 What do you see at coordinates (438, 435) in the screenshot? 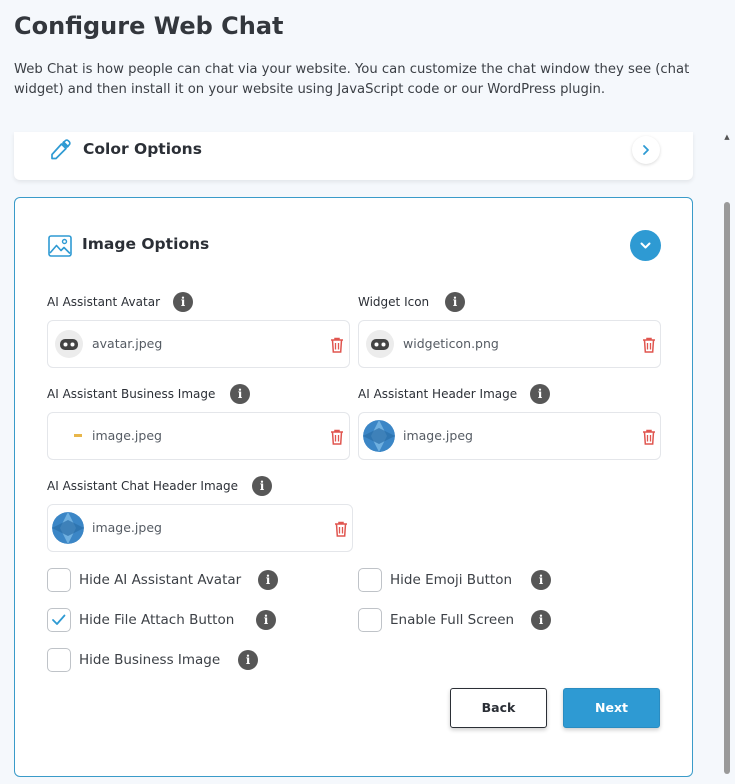
I see `header-image-filename: image.jpeg` at bounding box center [438, 435].